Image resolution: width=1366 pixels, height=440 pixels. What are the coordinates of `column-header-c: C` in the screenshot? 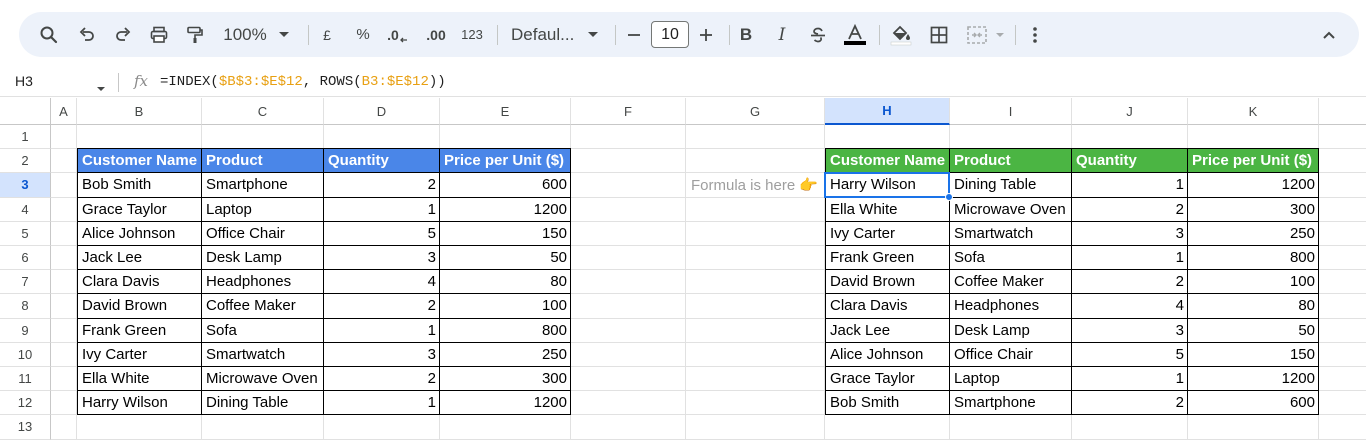 It's located at (263, 111).